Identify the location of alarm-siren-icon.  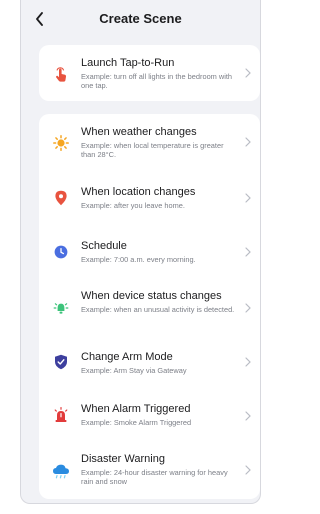
(61, 415).